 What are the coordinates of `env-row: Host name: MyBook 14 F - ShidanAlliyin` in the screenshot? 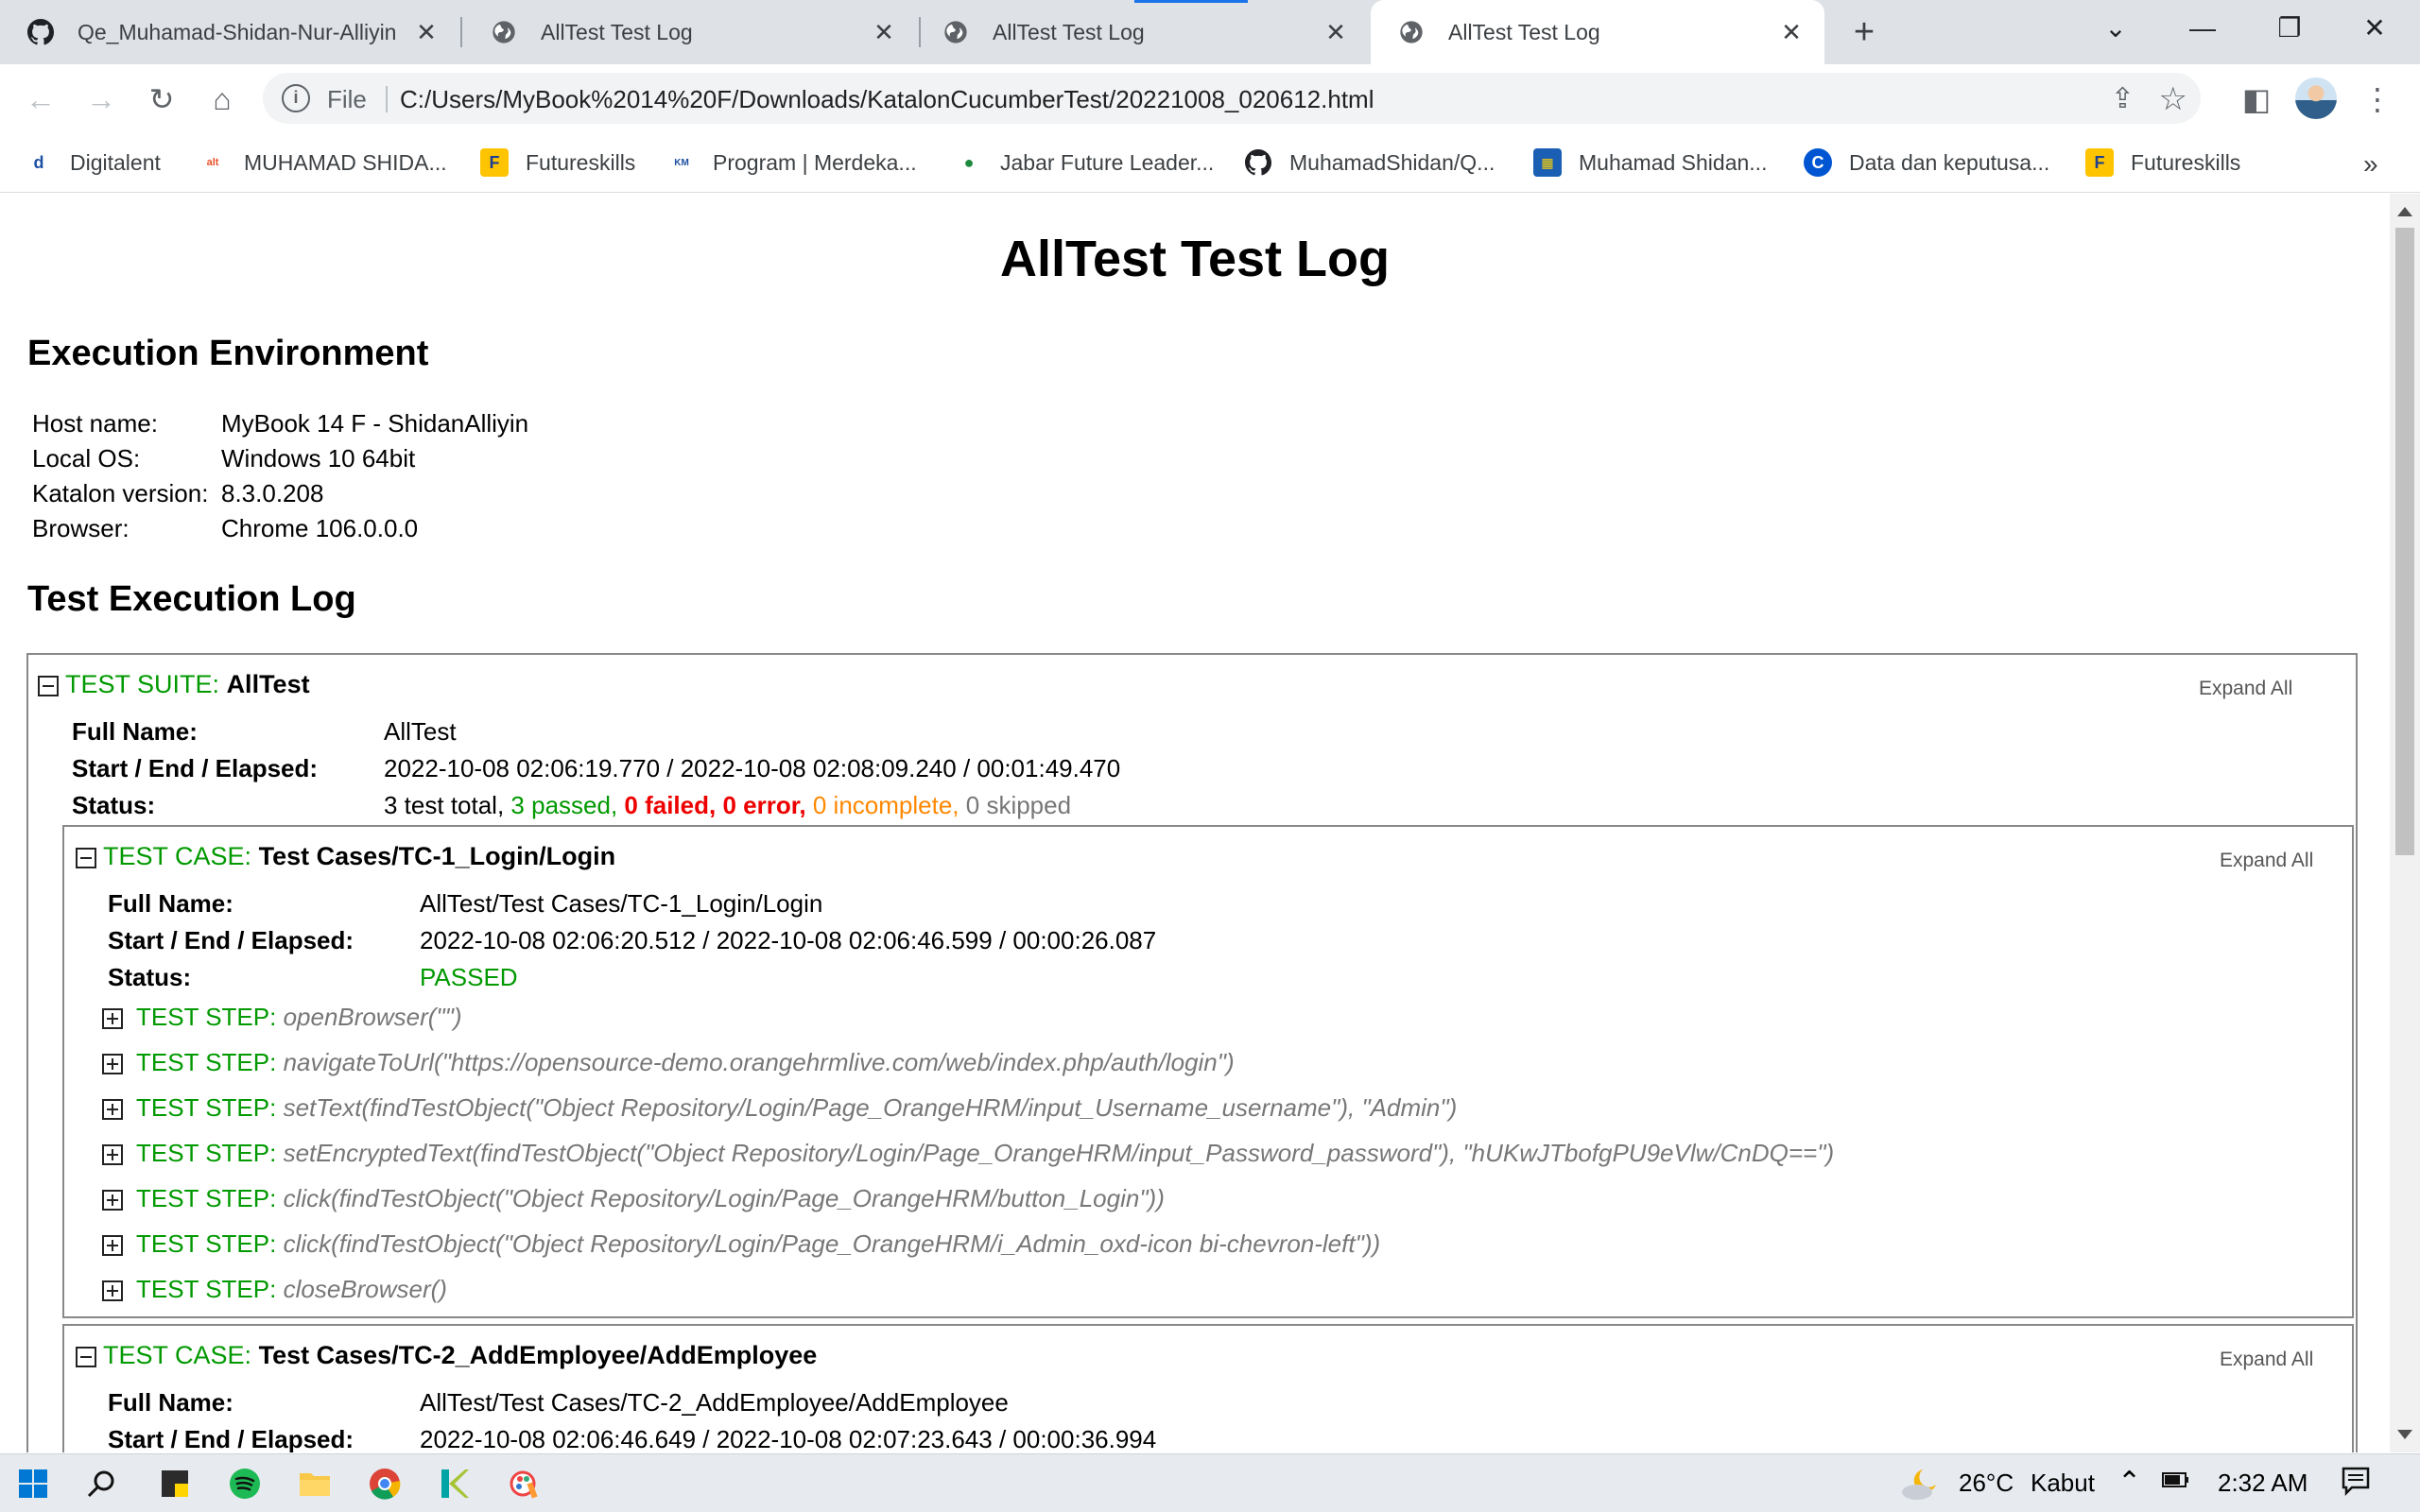 It's located at (280, 426).